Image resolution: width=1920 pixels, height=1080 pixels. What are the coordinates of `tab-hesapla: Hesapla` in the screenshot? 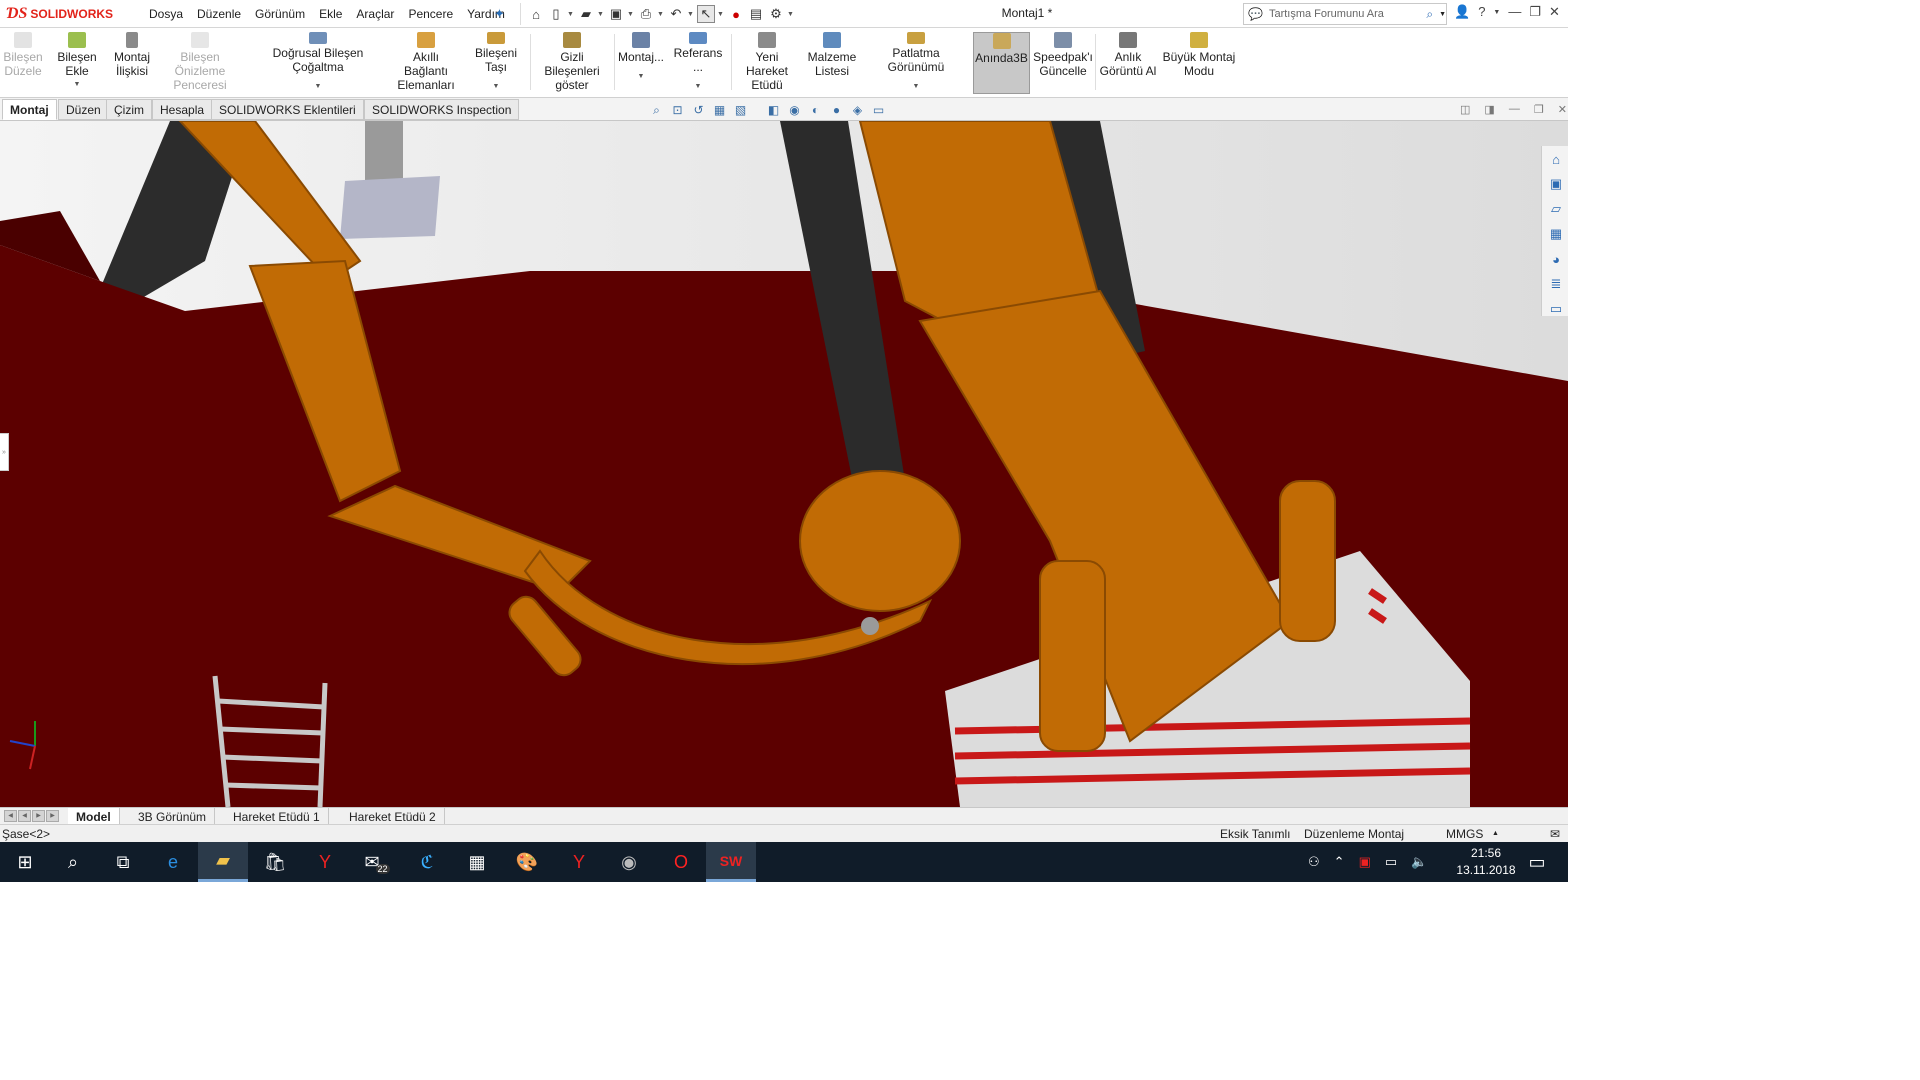 It's located at (182, 109).